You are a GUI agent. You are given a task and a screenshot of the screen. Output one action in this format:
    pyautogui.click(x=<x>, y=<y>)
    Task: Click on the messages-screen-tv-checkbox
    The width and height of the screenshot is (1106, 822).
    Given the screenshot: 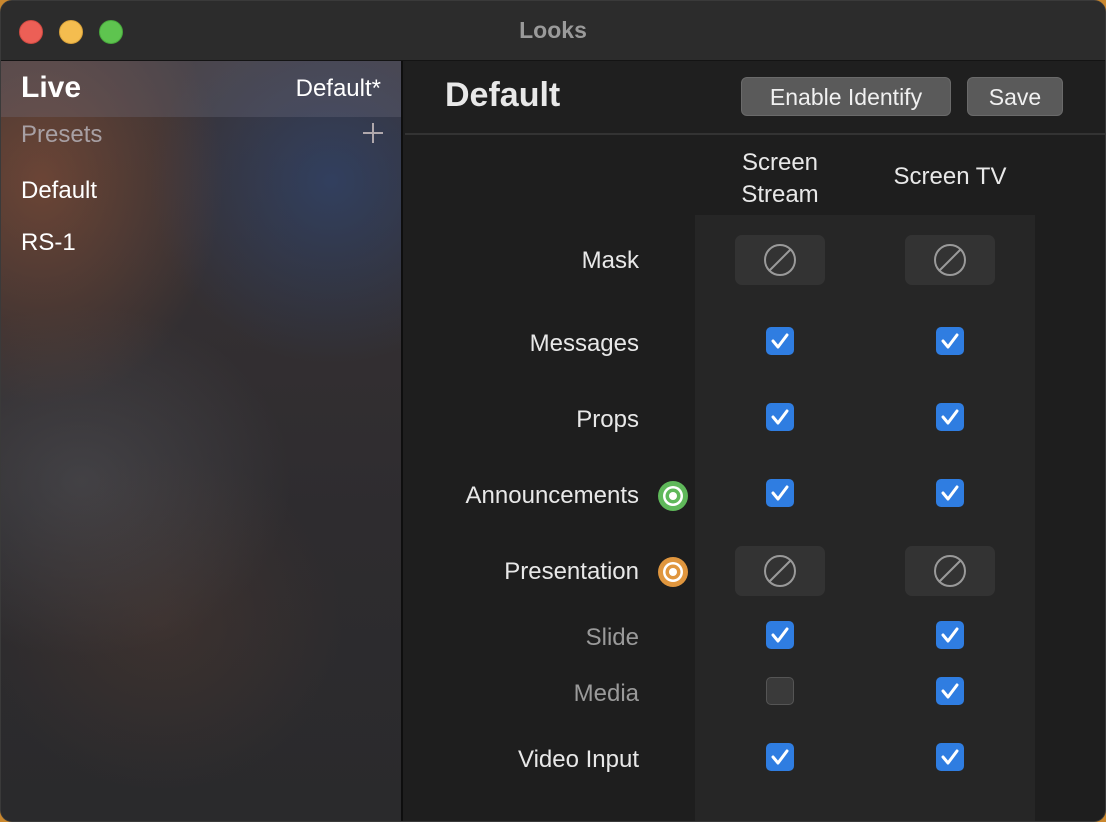 What is the action you would take?
    pyautogui.click(x=950, y=341)
    